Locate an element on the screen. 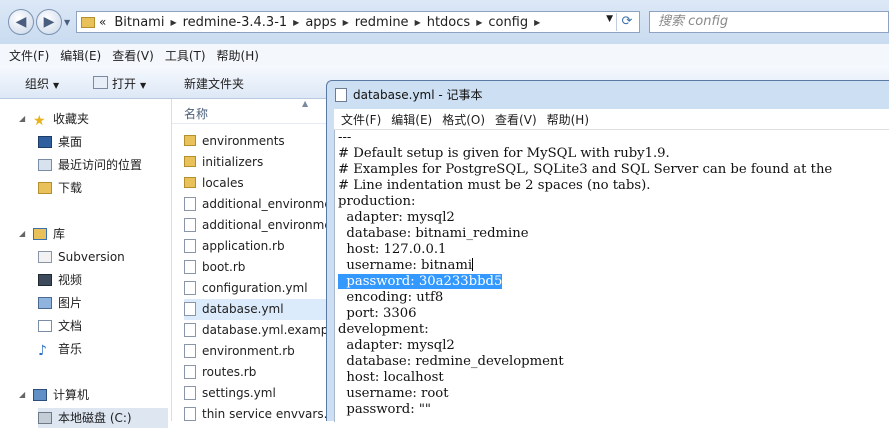  nav-label: 下载 is located at coordinates (70, 188).